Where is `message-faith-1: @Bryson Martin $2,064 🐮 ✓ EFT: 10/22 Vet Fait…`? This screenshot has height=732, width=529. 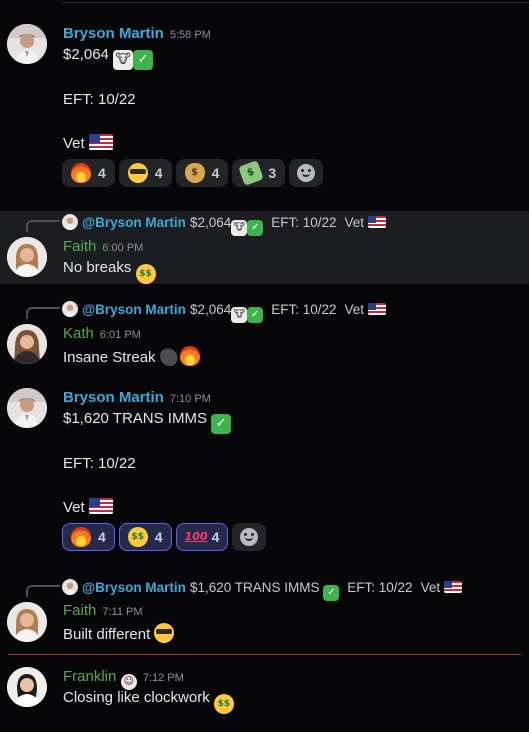
message-faith-1: @Bryson Martin $2,064 🐮 ✓ EFT: 10/22 Vet Fait… is located at coordinates (264, 247).